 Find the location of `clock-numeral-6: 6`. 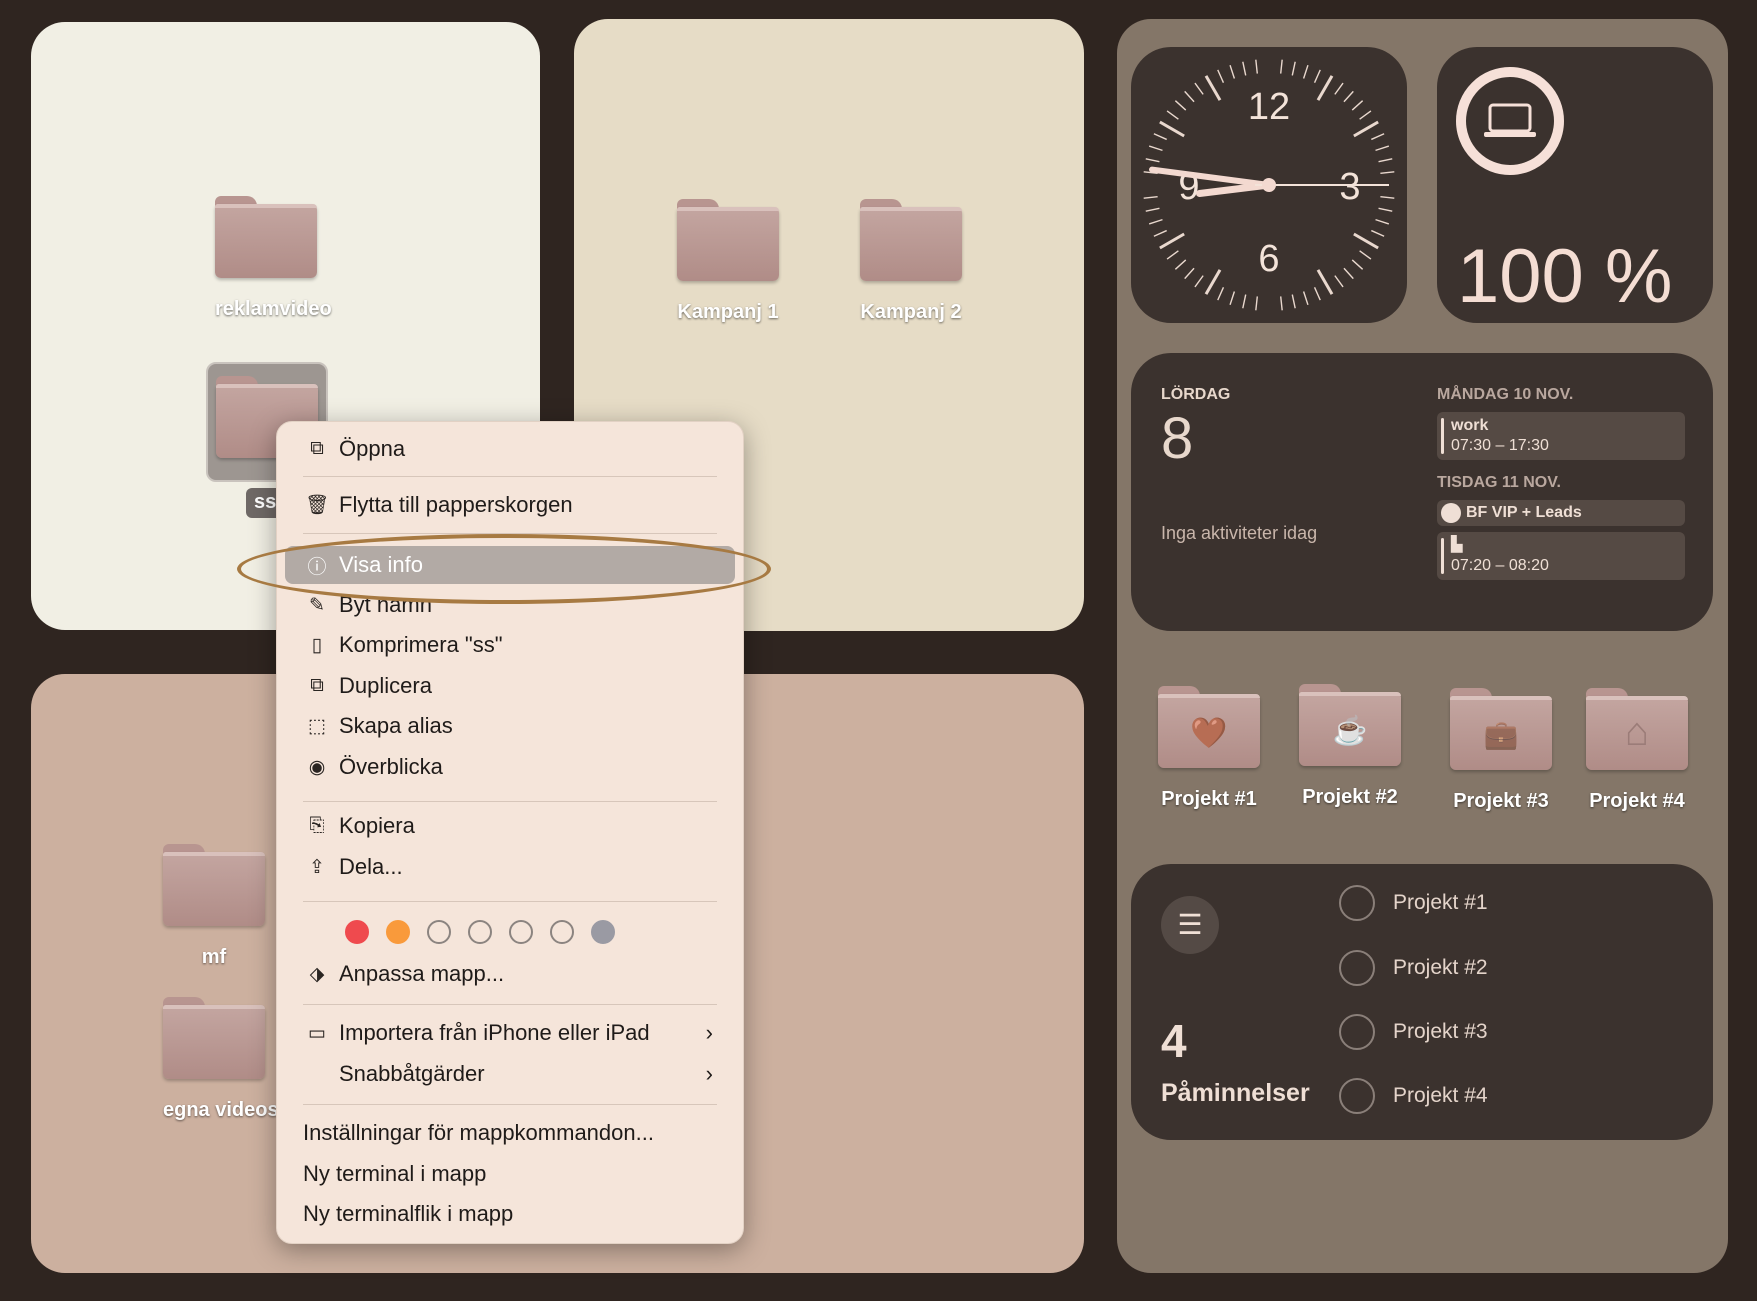

clock-numeral-6: 6 is located at coordinates (1268, 259).